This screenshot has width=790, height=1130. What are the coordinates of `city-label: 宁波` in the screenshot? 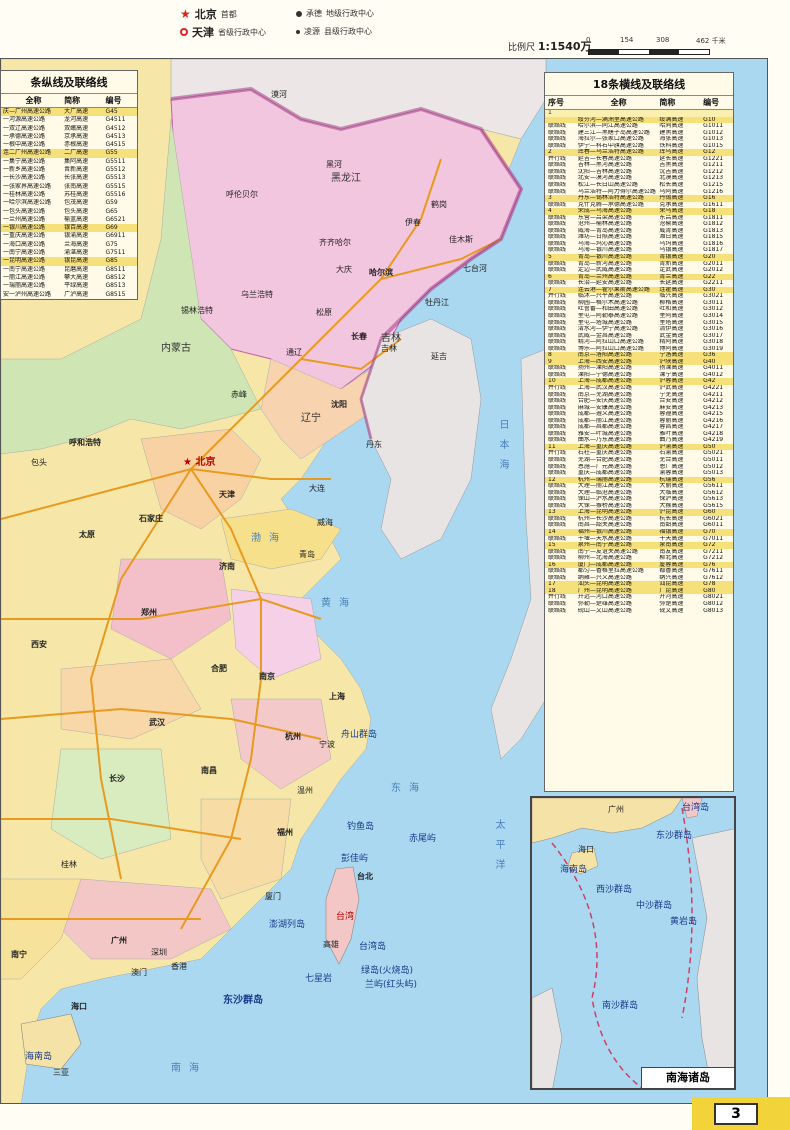 It's located at (327, 744).